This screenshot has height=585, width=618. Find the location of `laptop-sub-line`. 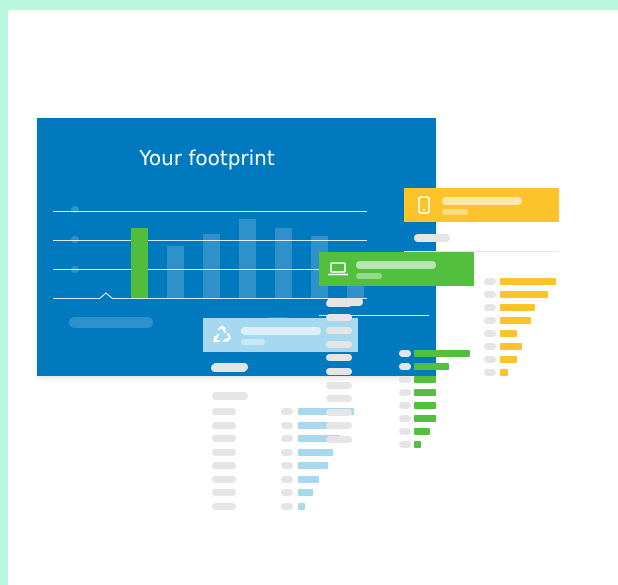

laptop-sub-line is located at coordinates (369, 276).